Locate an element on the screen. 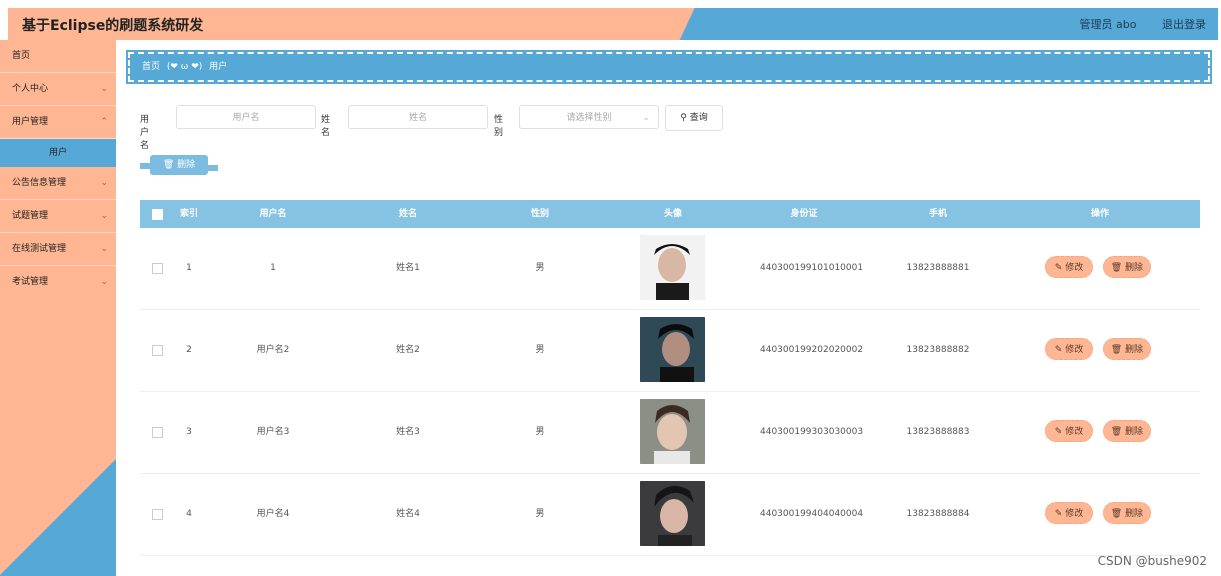 The width and height of the screenshot is (1221, 576). cell-name: 姓名1 is located at coordinates (408, 268).